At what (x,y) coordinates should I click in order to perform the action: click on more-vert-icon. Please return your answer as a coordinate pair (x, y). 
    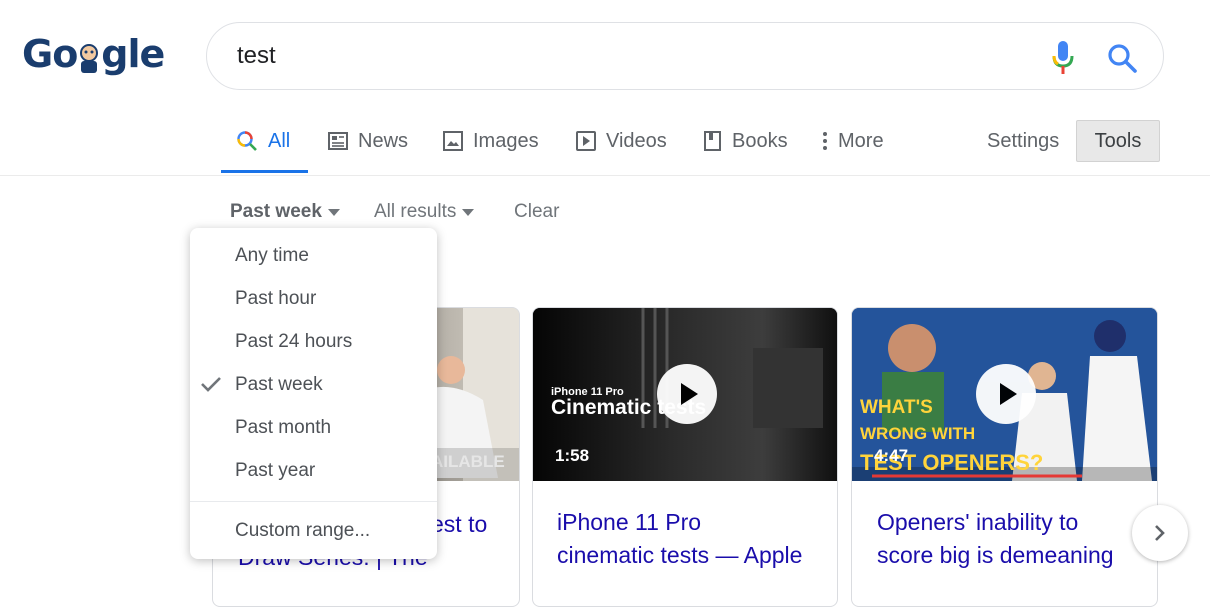
    Looking at the image, I should click on (825, 141).